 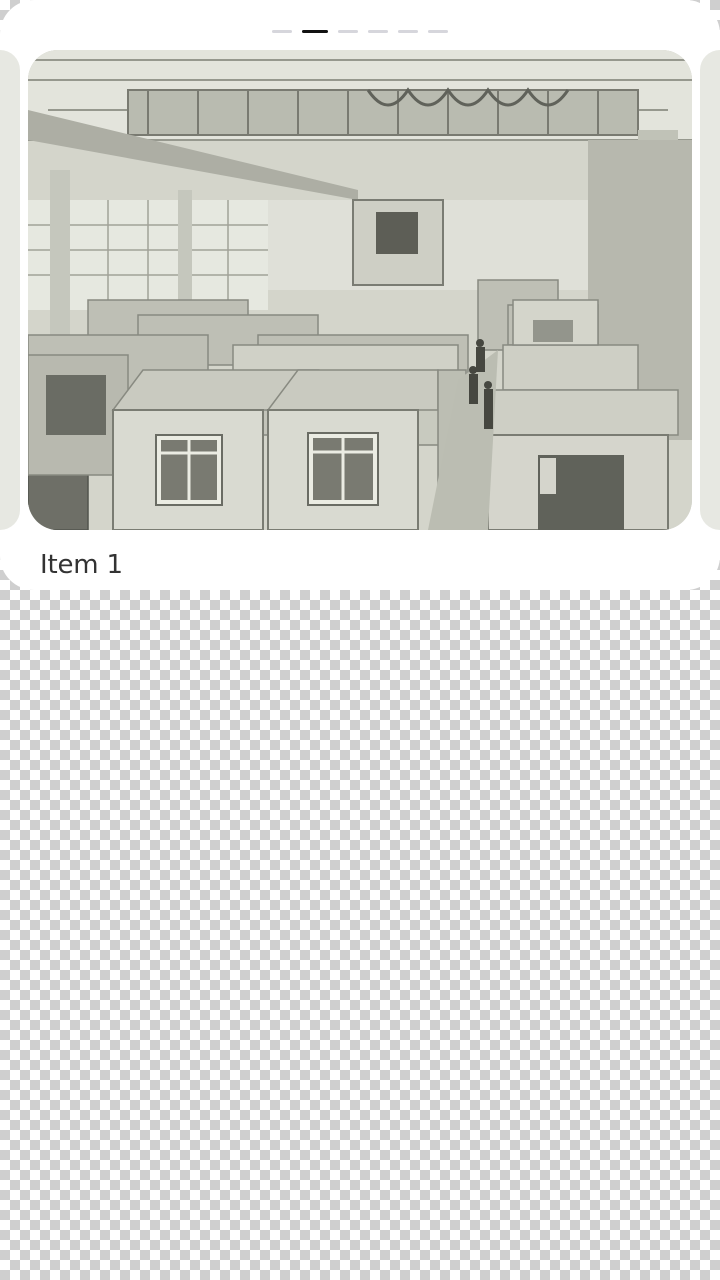 I want to click on page-dot-active, so click(x=315, y=31).